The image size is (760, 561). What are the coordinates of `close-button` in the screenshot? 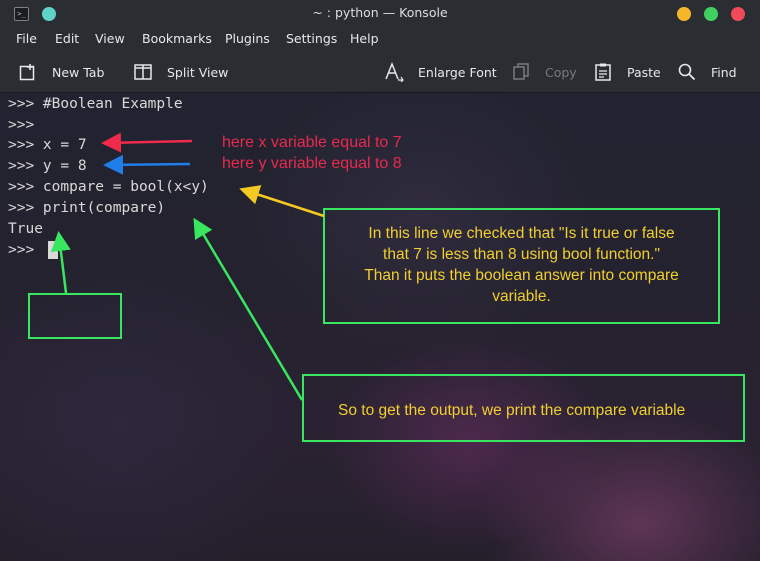 It's located at (738, 14).